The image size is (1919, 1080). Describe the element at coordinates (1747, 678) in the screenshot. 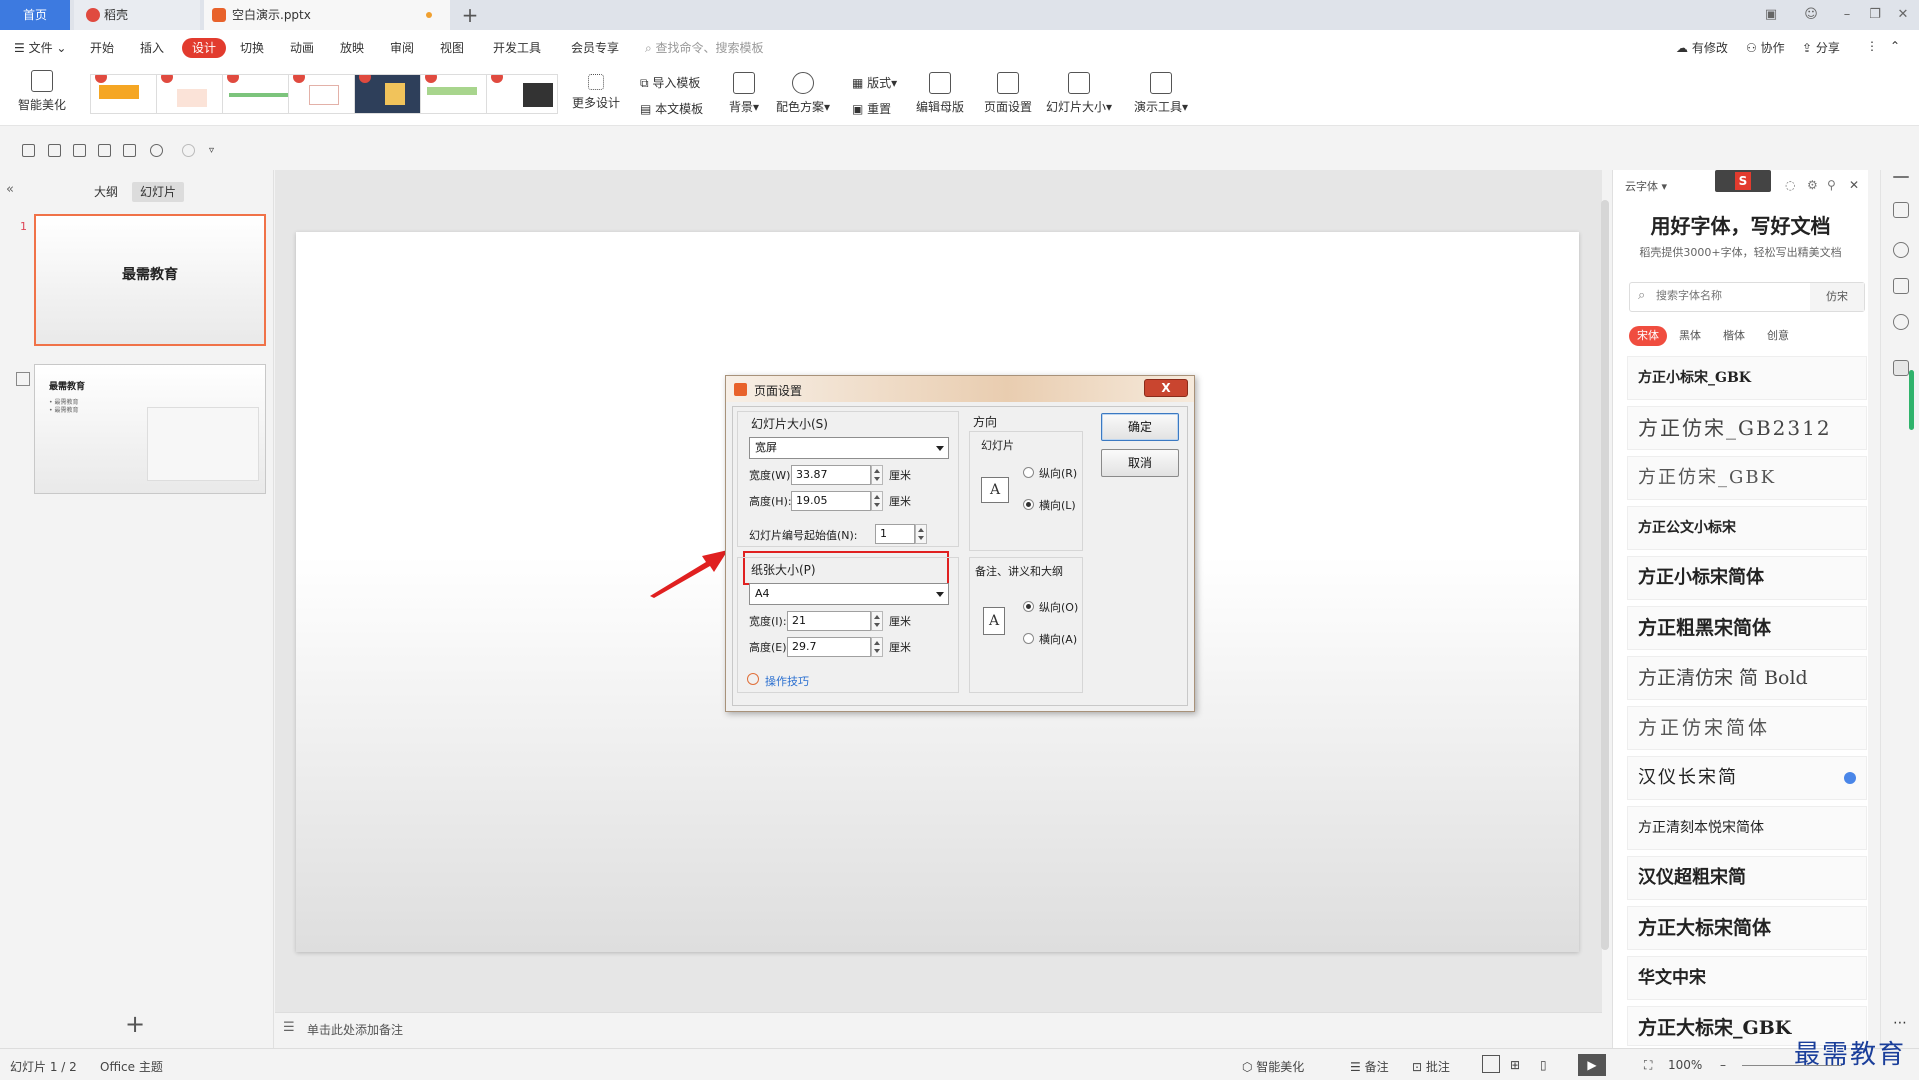

I see `font-item: 方正清仿宋 简 Bold` at that location.